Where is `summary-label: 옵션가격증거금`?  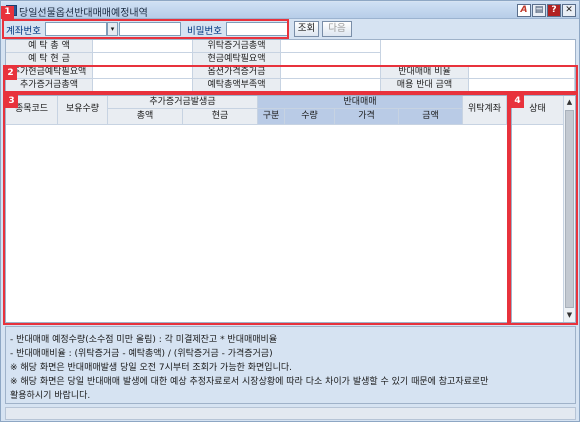 summary-label: 옵션가격증거금 is located at coordinates (237, 72).